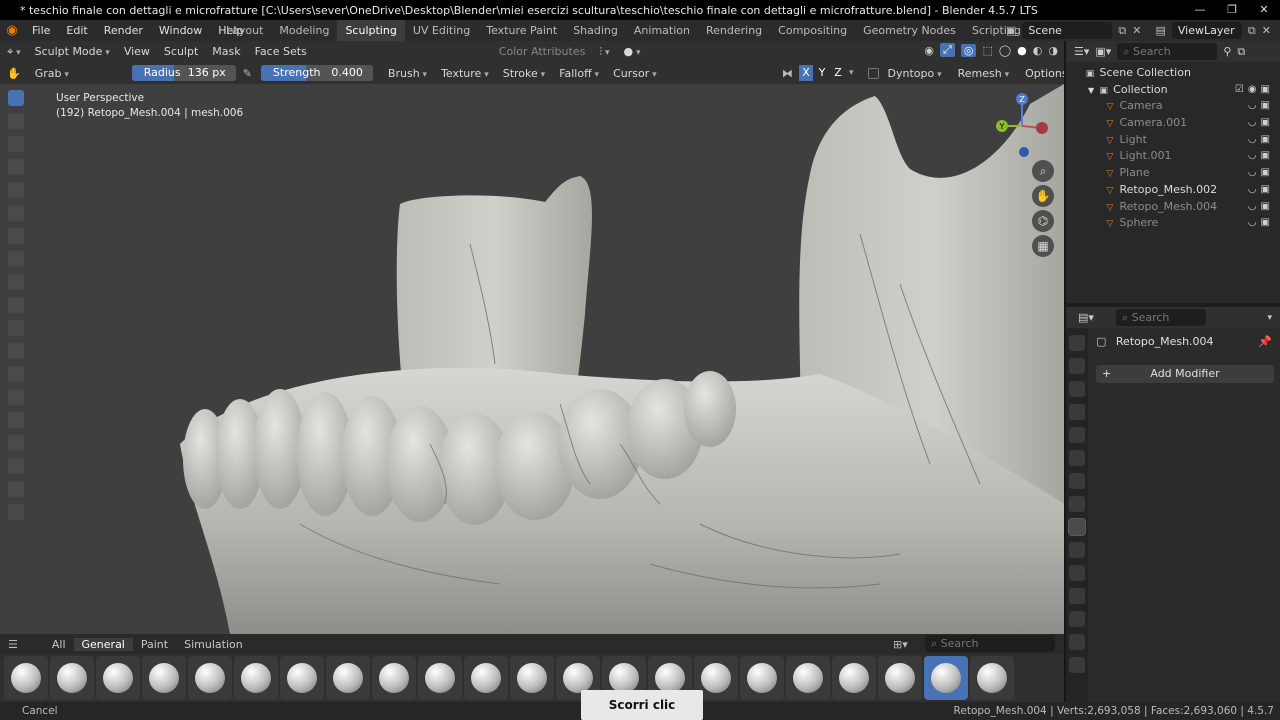 This screenshot has height=720, width=1280. I want to click on new-scene-icon: ⧉, so click(1122, 31).